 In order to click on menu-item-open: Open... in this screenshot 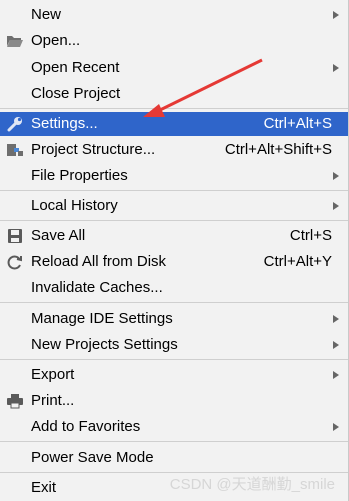, I will do `click(174, 41)`.